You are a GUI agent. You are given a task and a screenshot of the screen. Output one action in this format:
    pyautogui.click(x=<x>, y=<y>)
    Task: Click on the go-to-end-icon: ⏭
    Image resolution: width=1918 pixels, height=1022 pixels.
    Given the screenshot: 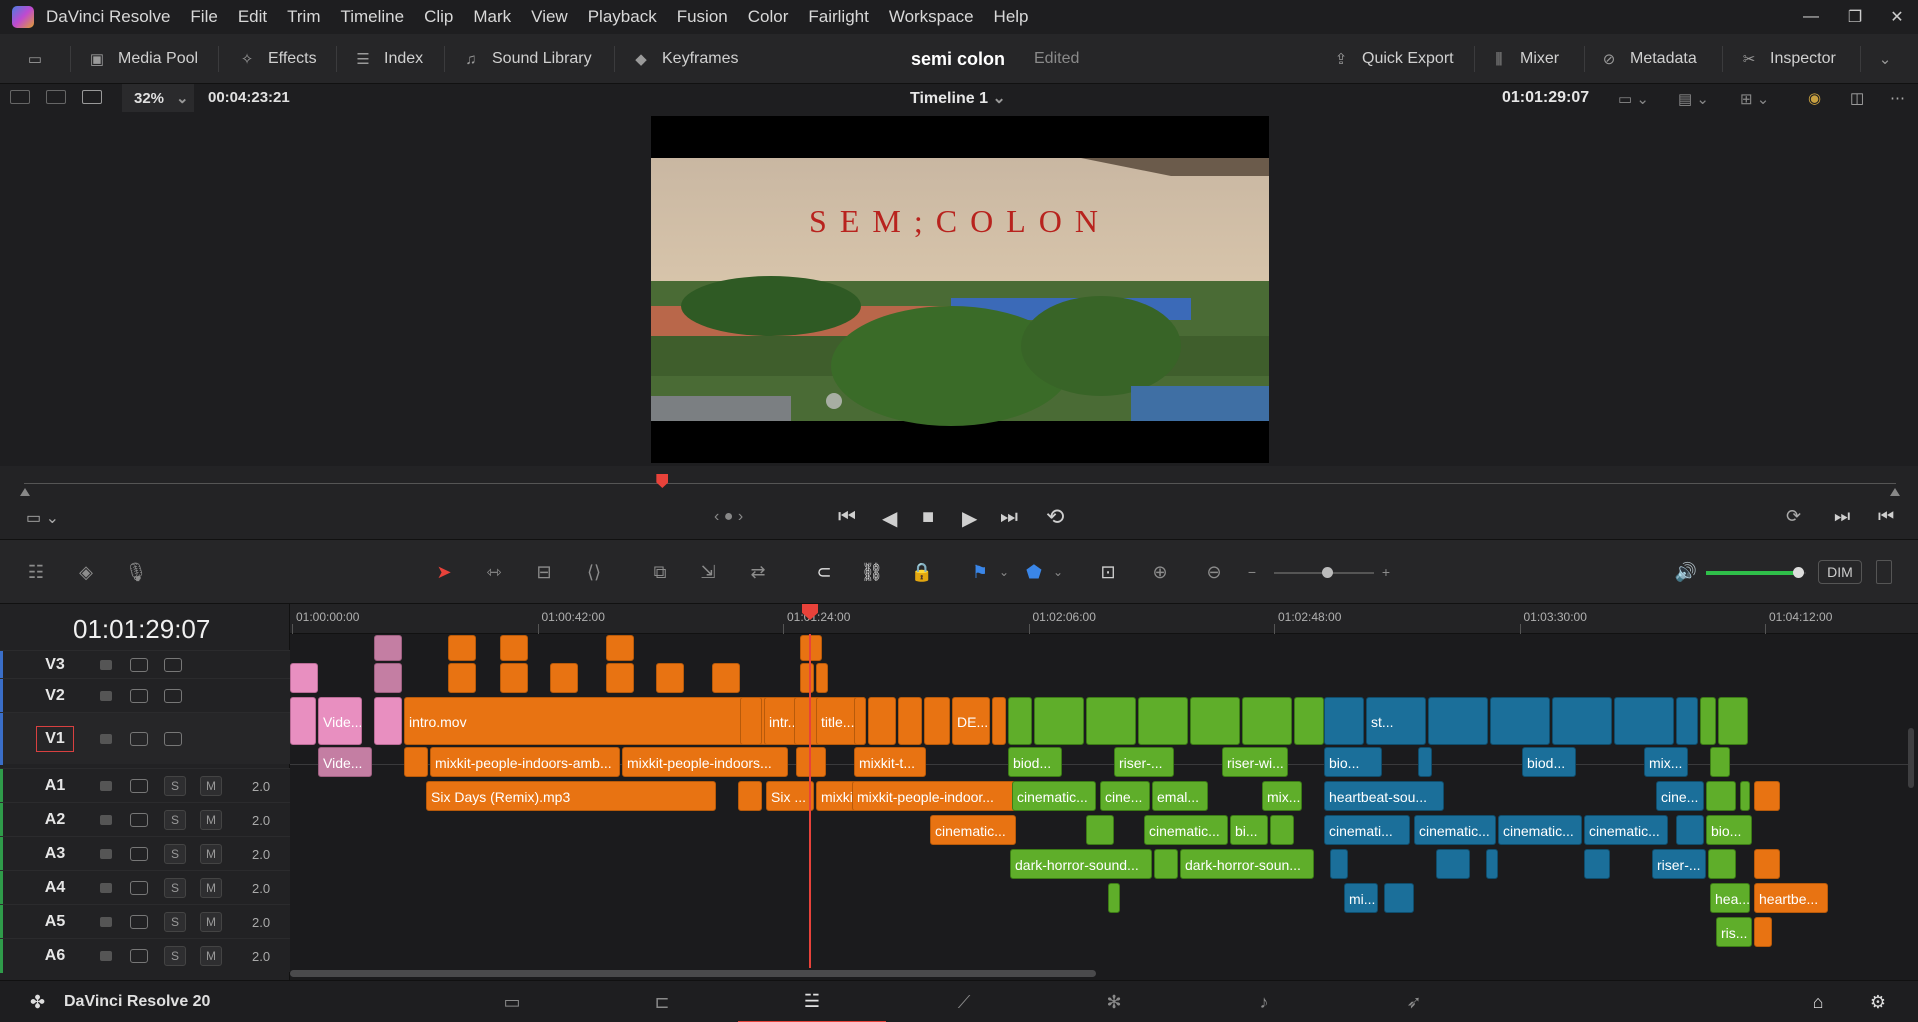 What is the action you would take?
    pyautogui.click(x=1009, y=517)
    